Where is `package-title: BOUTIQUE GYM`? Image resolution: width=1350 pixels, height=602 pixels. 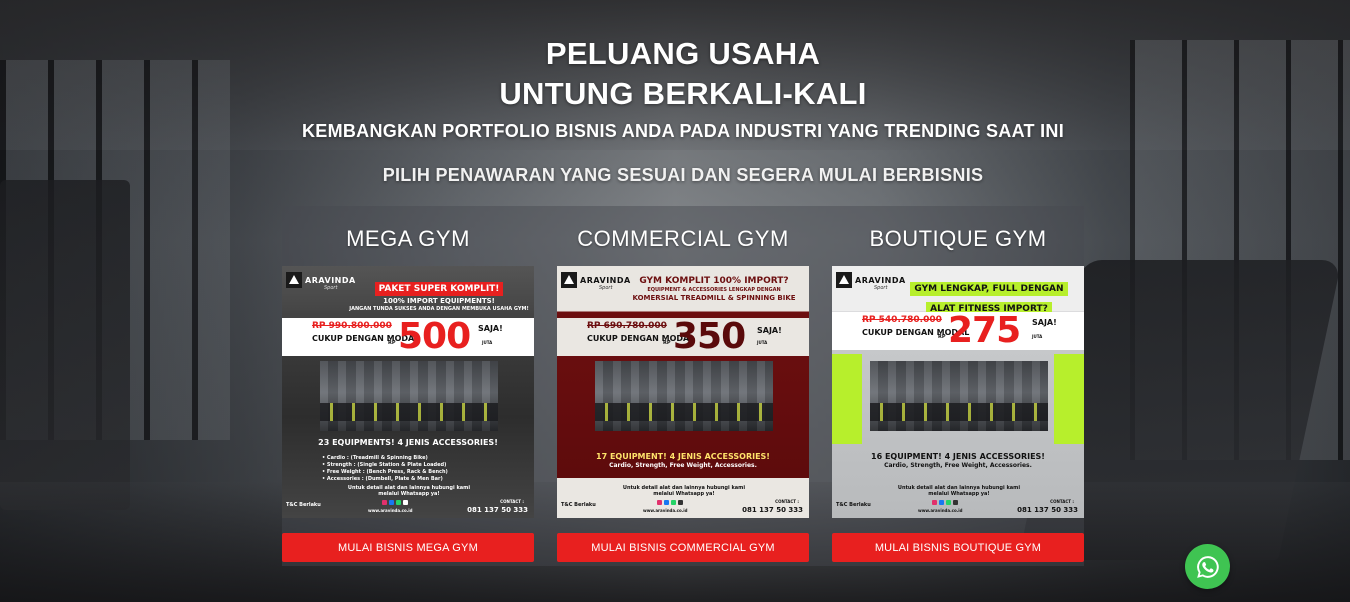 package-title: BOUTIQUE GYM is located at coordinates (958, 238).